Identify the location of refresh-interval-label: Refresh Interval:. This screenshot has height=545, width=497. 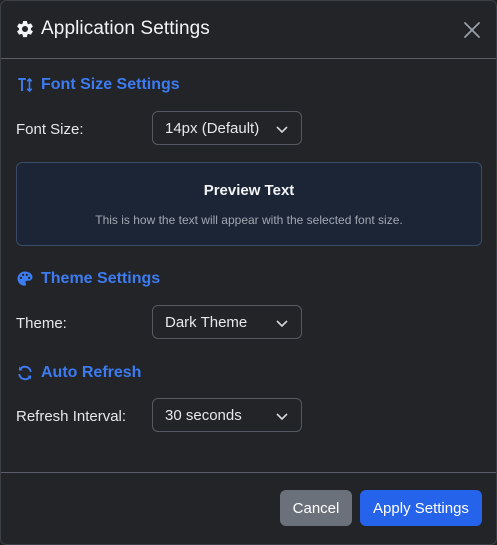
(71, 416).